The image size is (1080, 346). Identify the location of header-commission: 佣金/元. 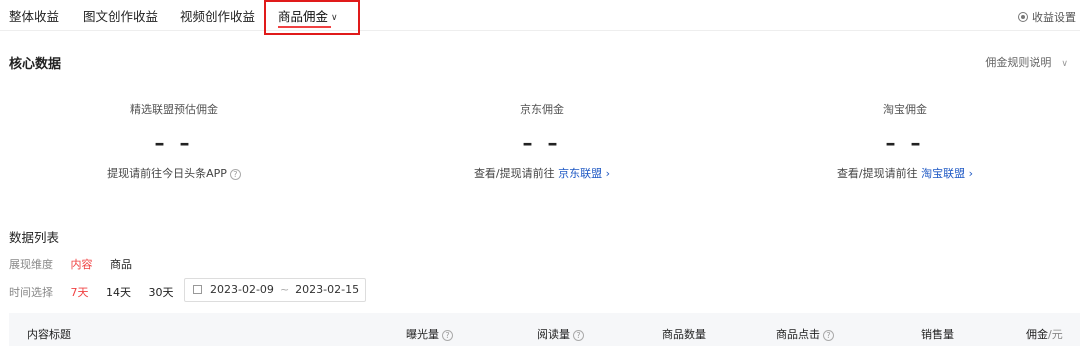
(1044, 334).